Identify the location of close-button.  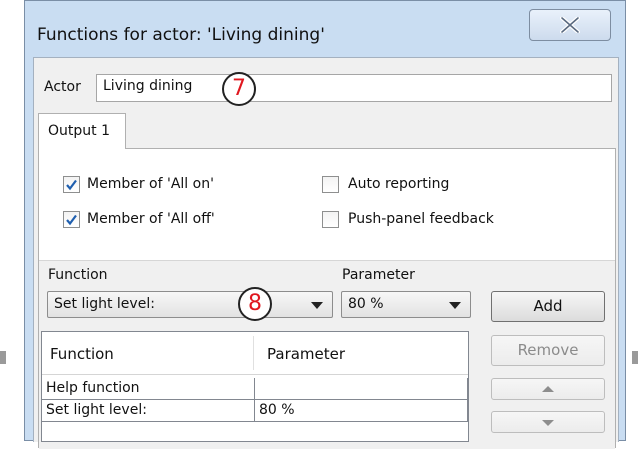
(570, 25).